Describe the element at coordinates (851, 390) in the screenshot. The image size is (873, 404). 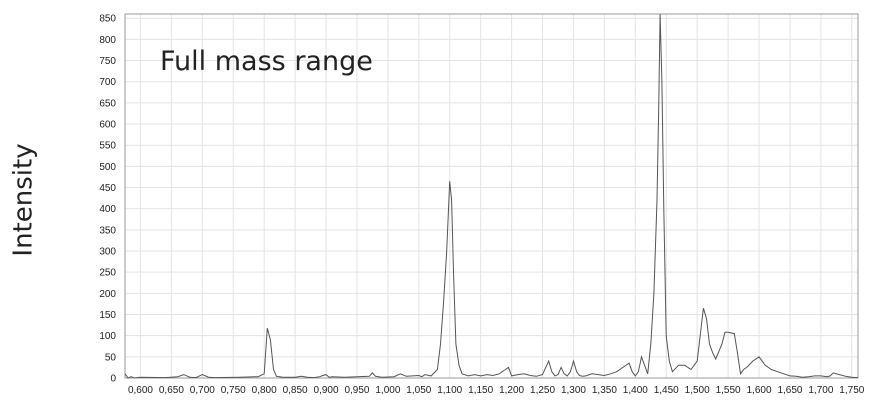
I see `x-tick-label: 1,750` at that location.